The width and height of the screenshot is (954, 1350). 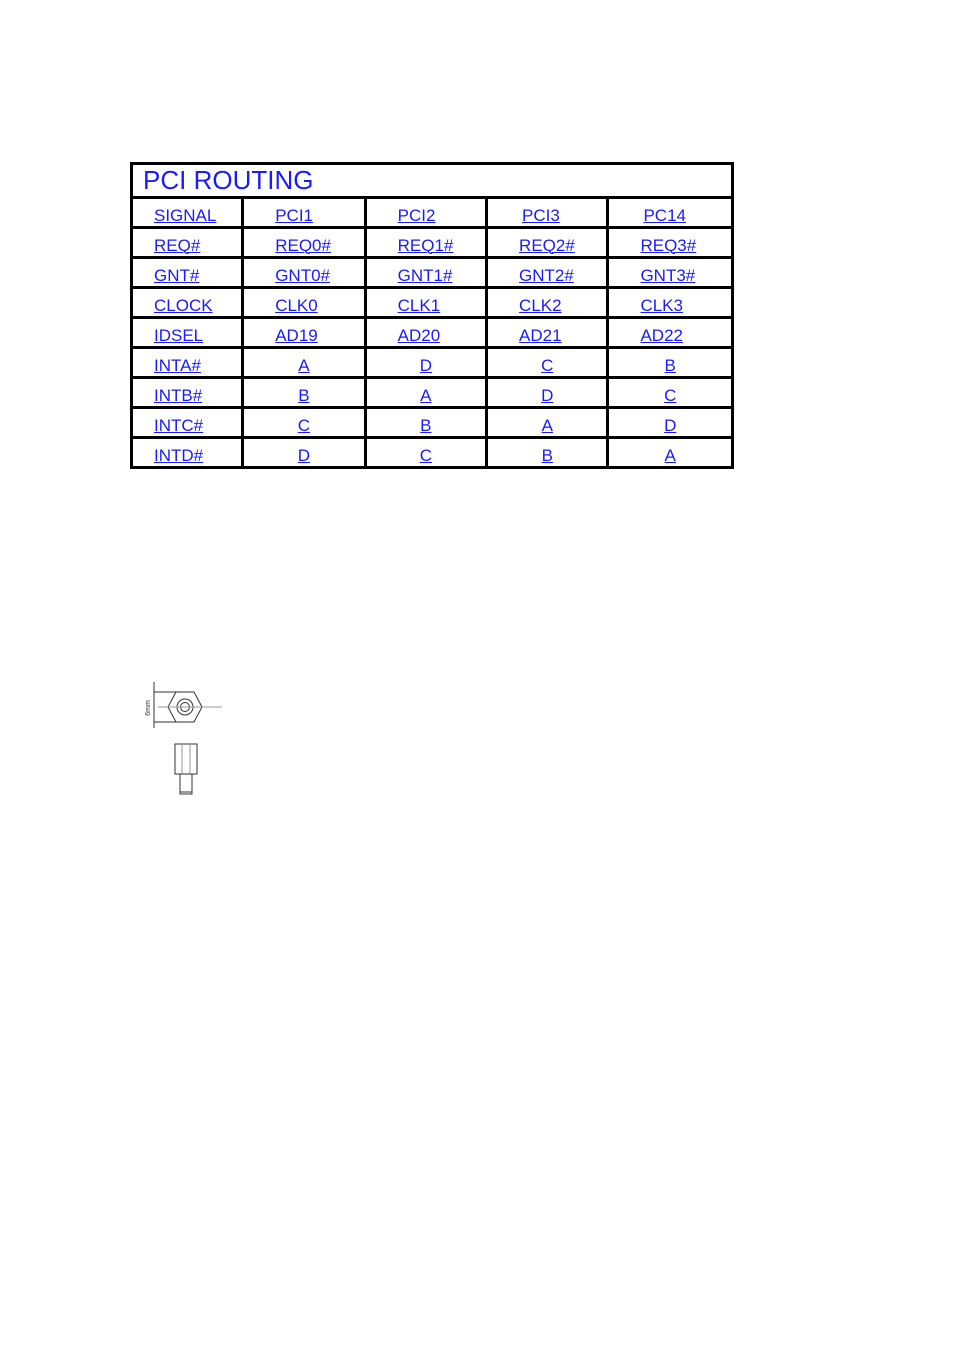 What do you see at coordinates (187, 302) in the screenshot?
I see `signal-name-cell: CLOCK` at bounding box center [187, 302].